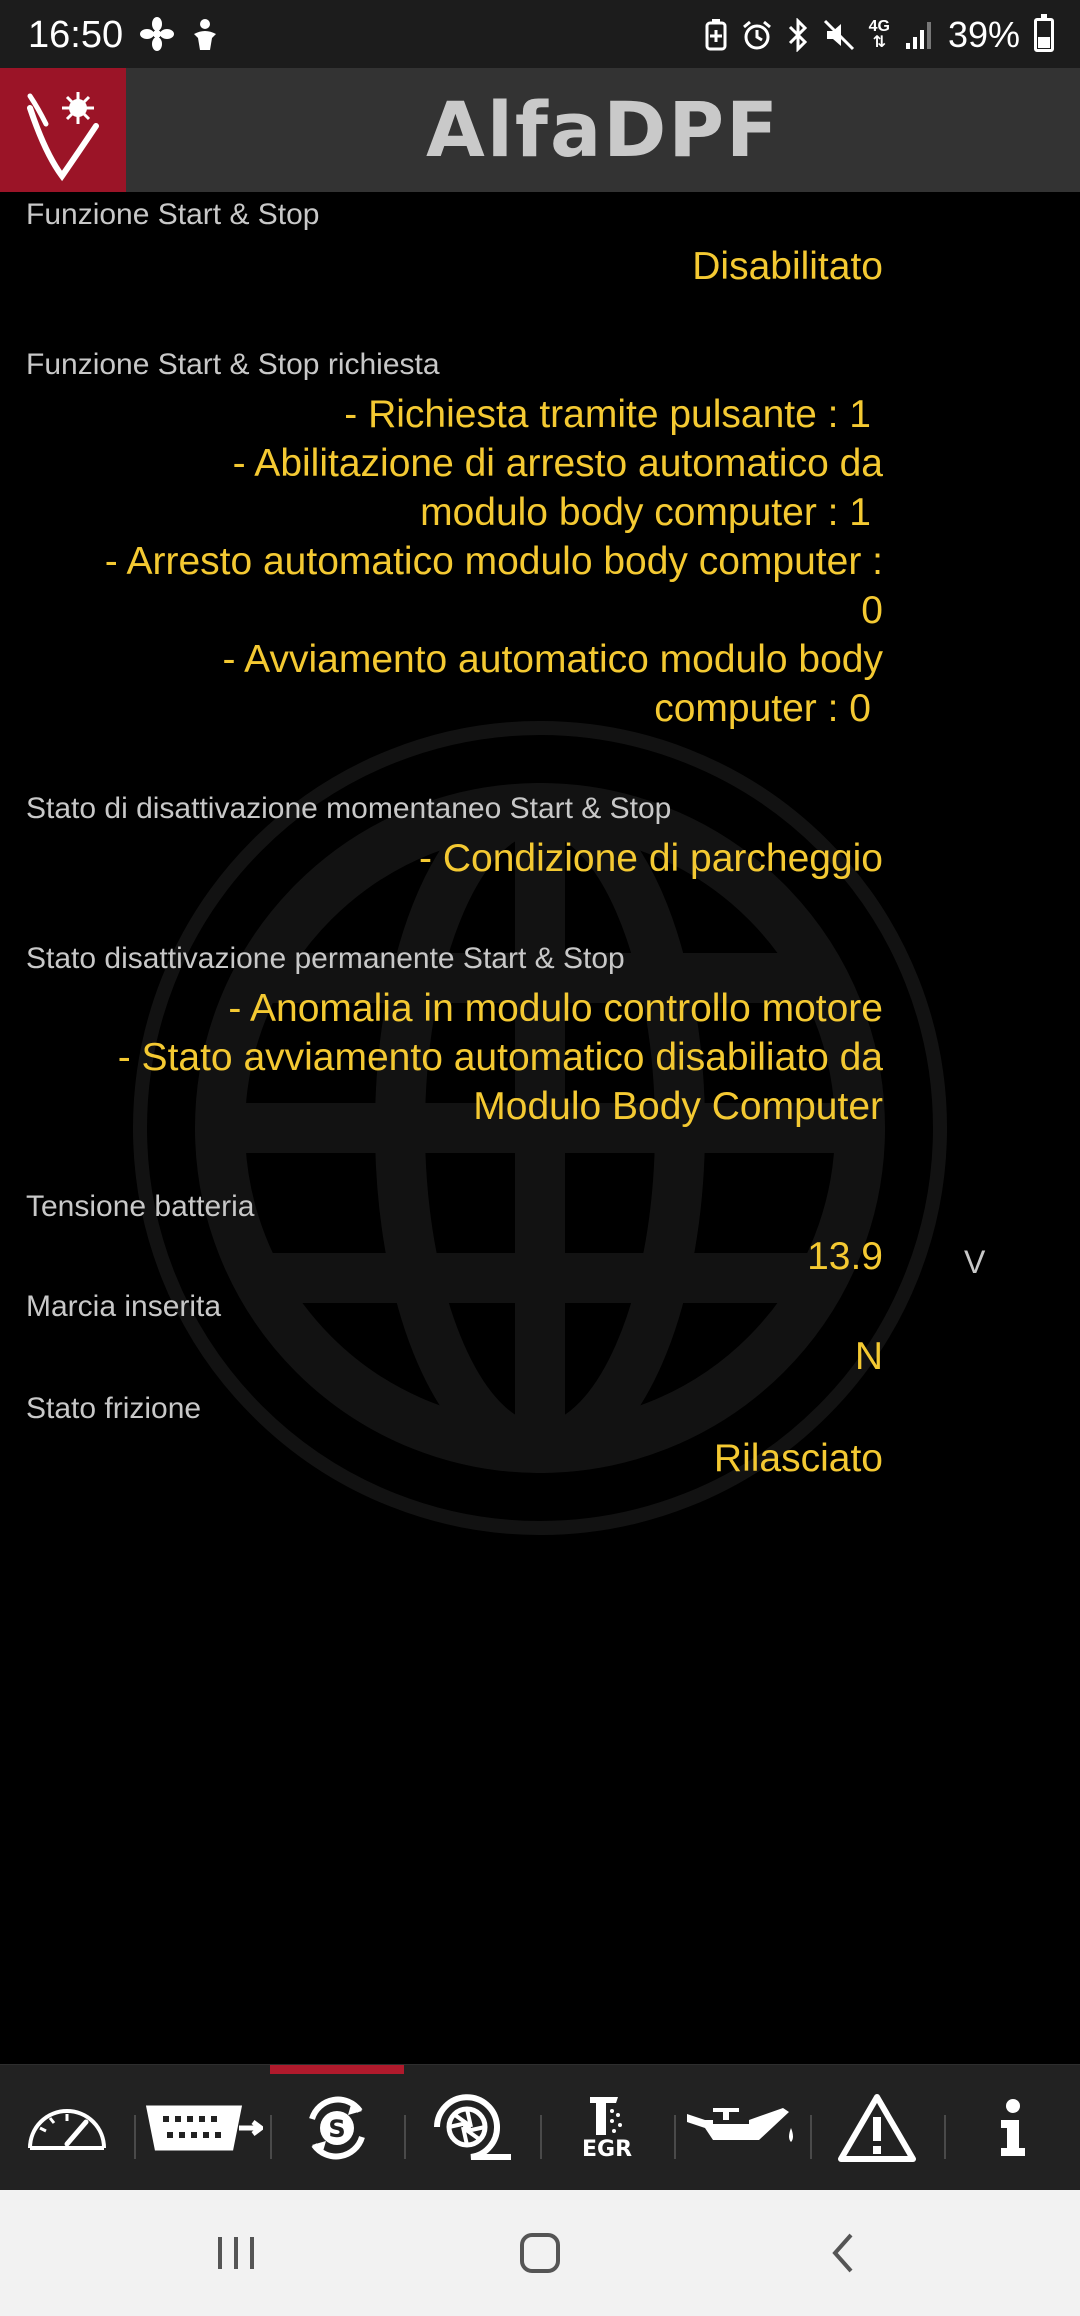 This screenshot has width=1080, height=2316. I want to click on value-line: modulo body computer : 1, so click(645, 512).